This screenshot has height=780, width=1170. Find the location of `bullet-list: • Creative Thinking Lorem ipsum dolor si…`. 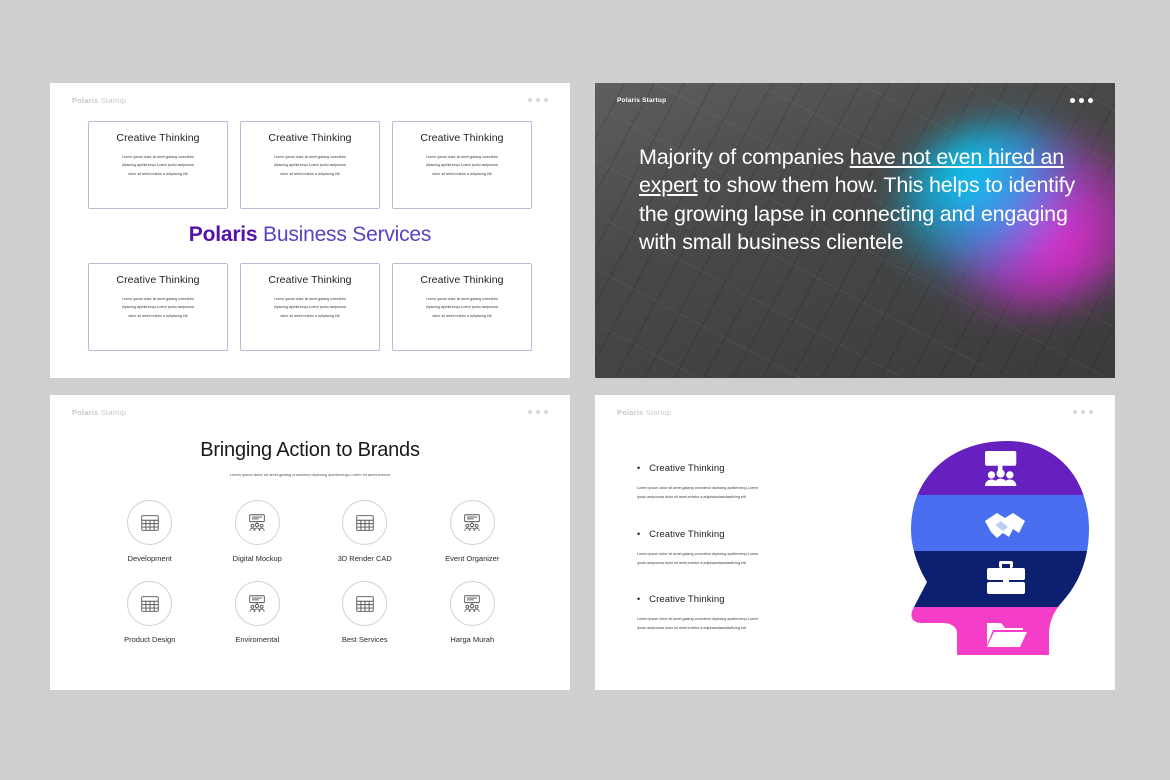

bullet-list: • Creative Thinking Lorem ipsum dolor si… is located at coordinates (737, 561).